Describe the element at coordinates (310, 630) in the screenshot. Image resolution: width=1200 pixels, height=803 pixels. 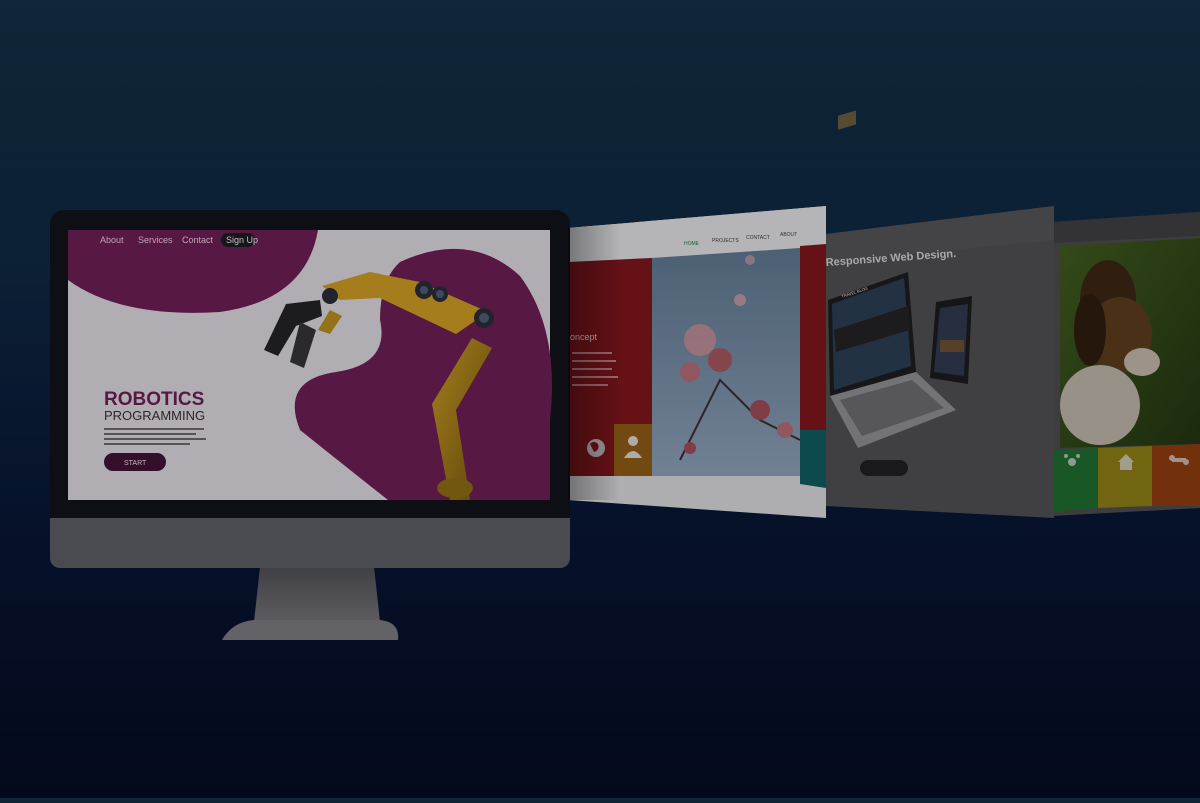
I see `monitor-base` at that location.